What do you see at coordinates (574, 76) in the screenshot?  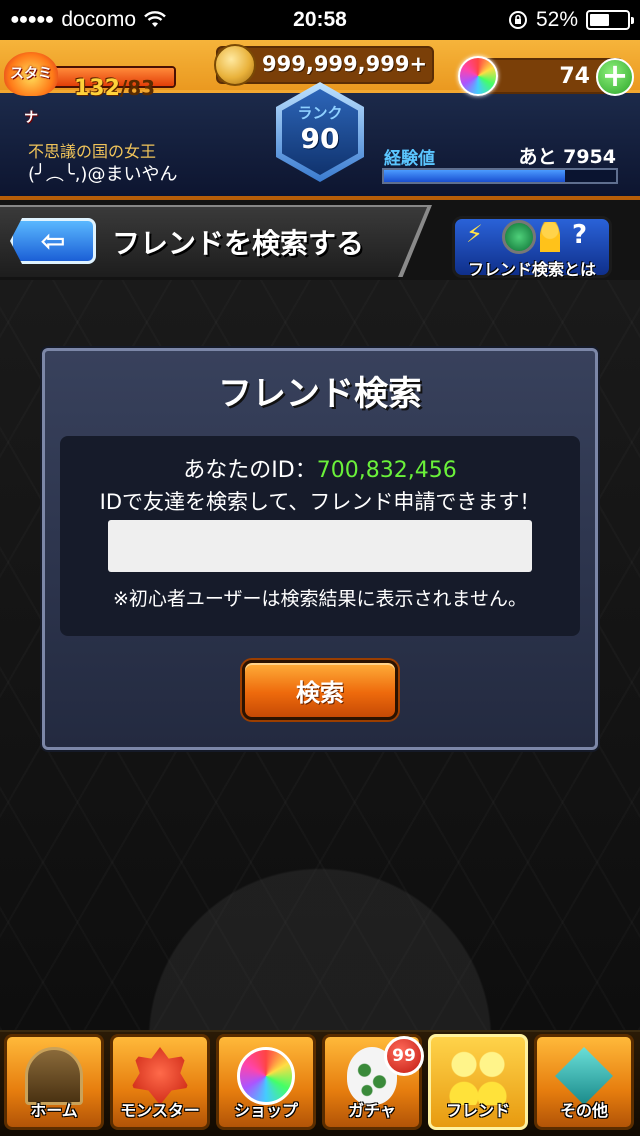 I see `orb-count: 74` at bounding box center [574, 76].